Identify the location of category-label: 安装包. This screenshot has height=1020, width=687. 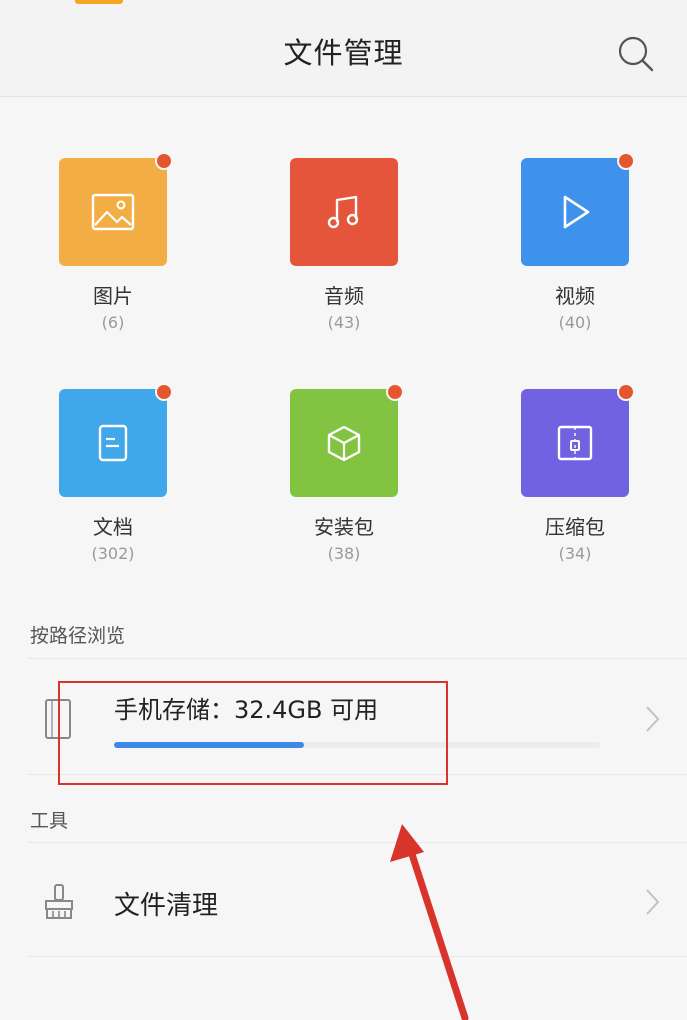
(344, 527).